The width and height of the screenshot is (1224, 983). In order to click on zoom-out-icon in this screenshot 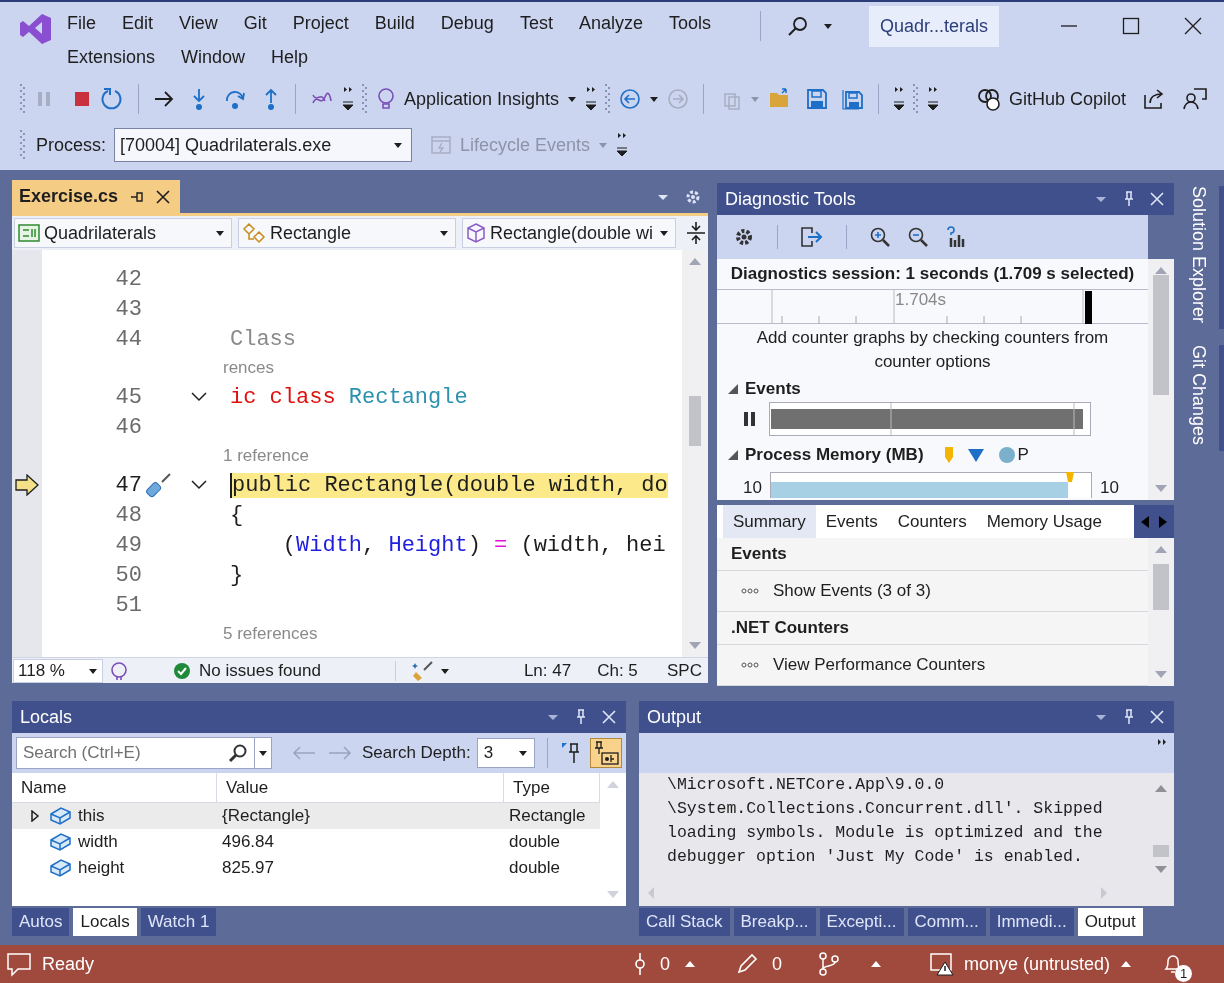, I will do `click(918, 237)`.